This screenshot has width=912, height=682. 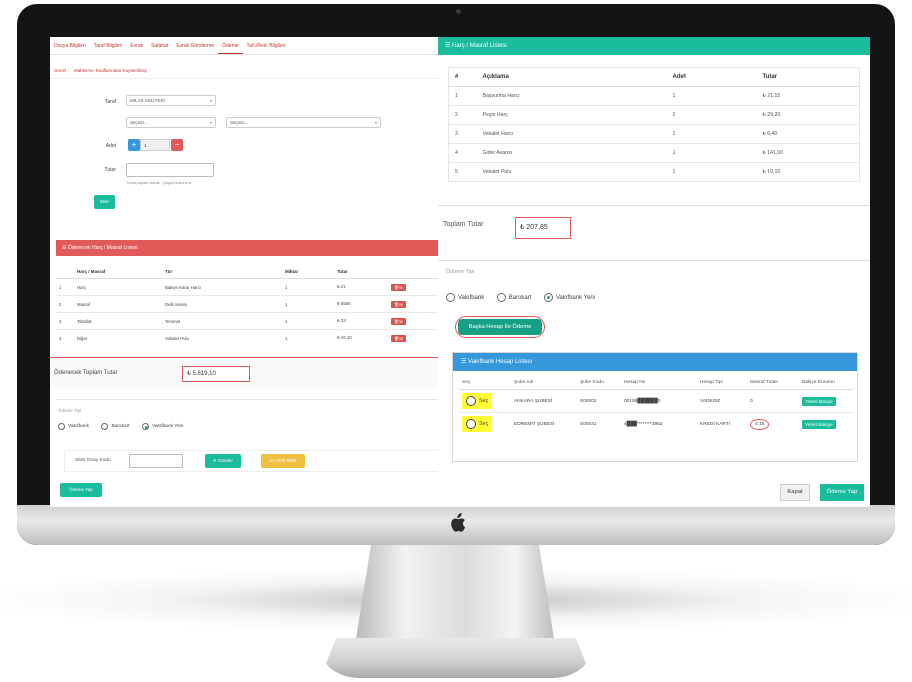 I want to click on row-num: 4, so click(x=65, y=338).